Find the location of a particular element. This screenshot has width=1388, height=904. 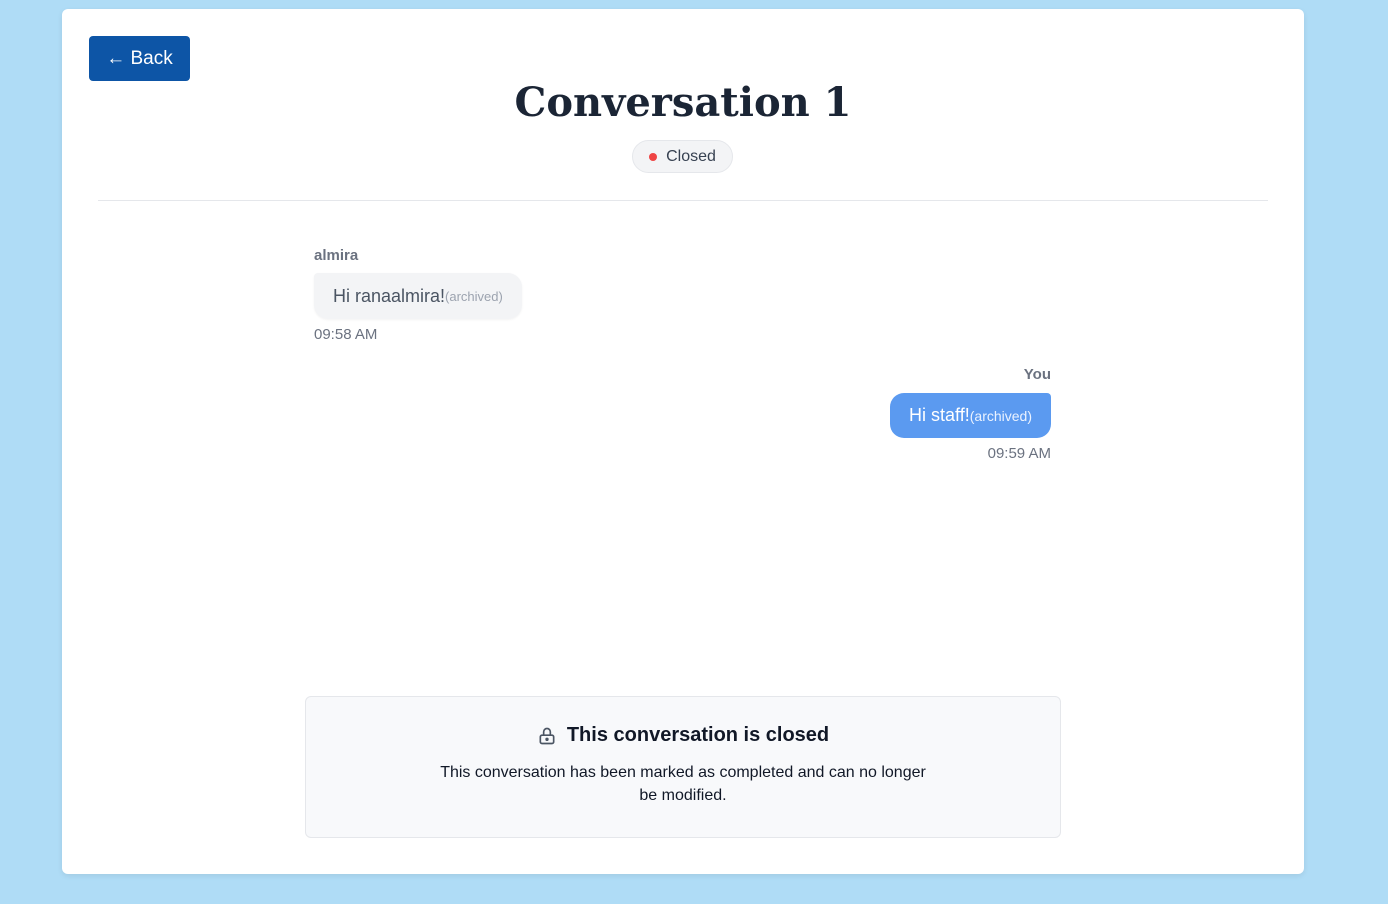

message-text: Hi staff! is located at coordinates (939, 415).